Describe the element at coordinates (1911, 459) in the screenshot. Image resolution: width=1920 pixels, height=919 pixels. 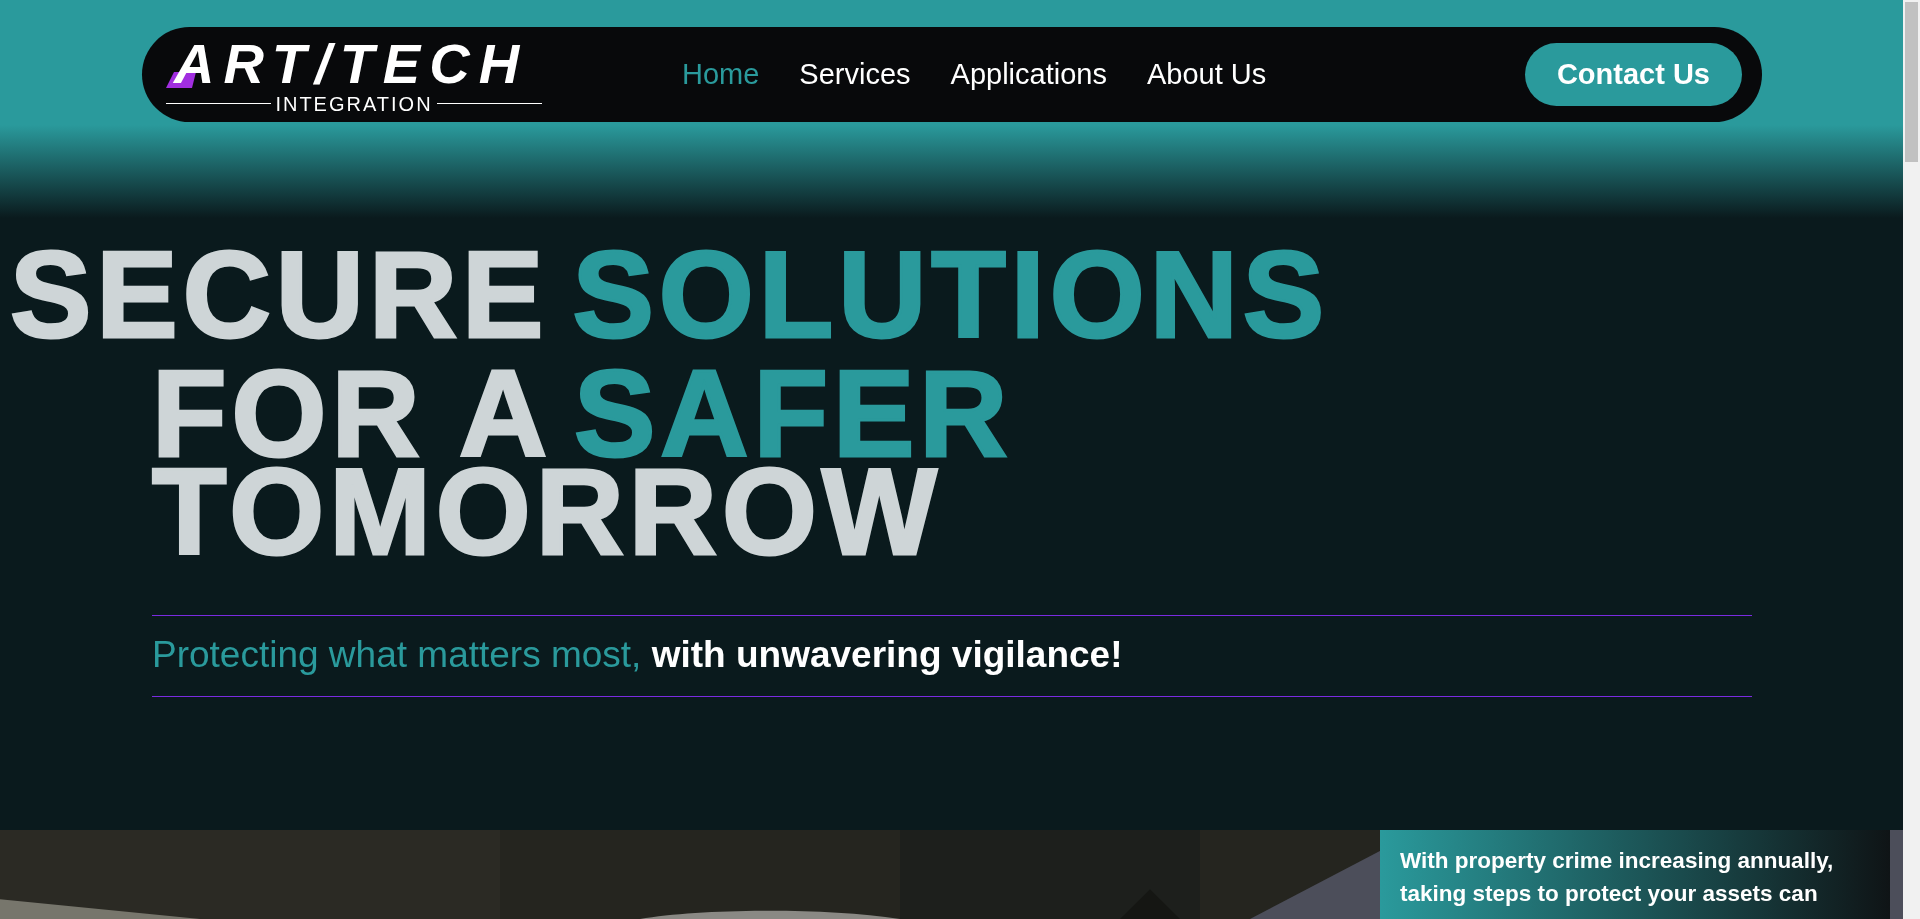
I see `scrollbar` at that location.